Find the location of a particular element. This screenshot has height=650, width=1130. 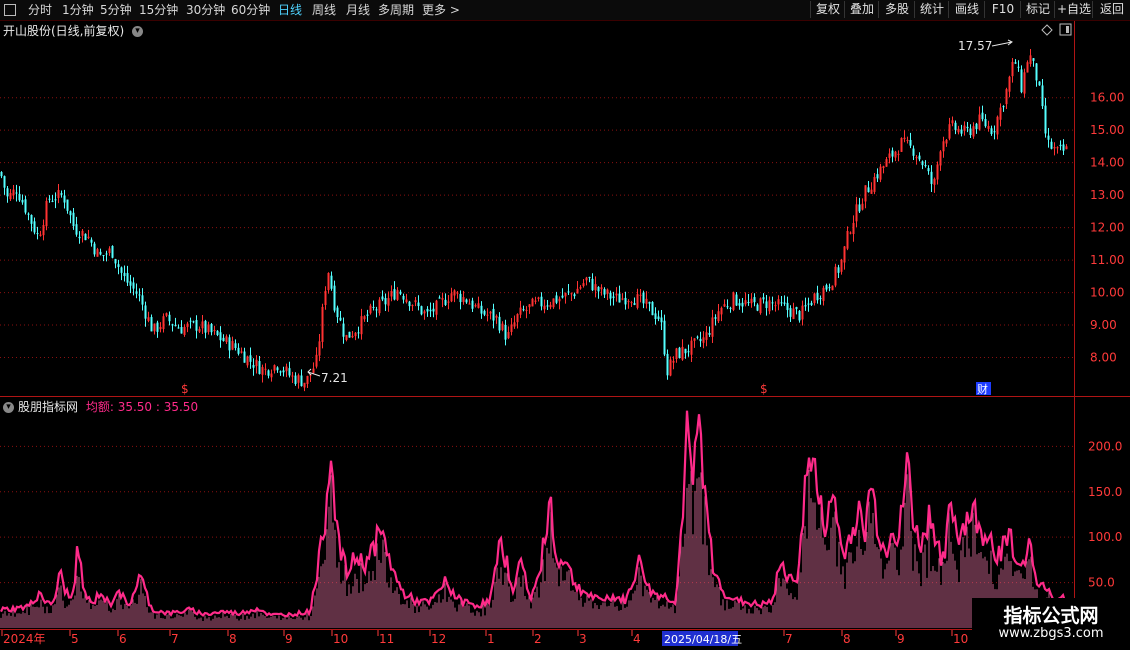

toolbar-button-4: 画线 is located at coordinates (966, 9).